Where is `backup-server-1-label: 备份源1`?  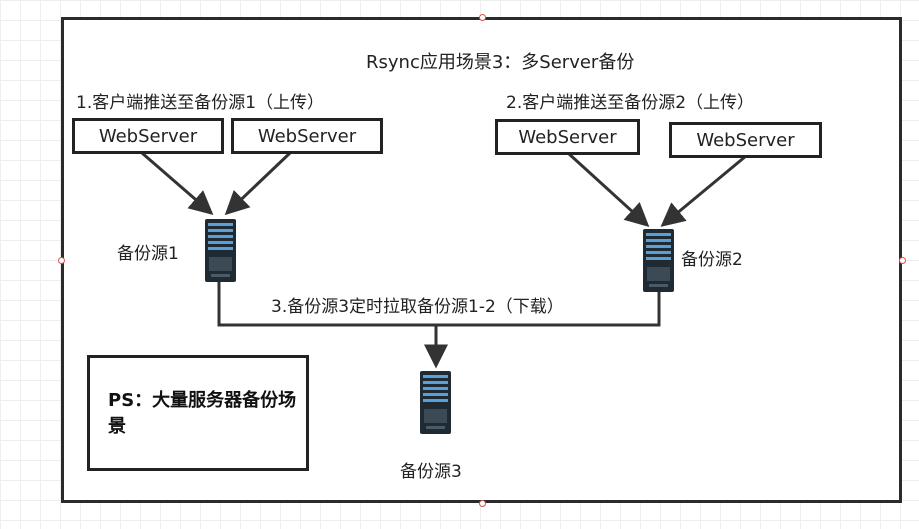
backup-server-1-label: 备份源1 is located at coordinates (148, 254).